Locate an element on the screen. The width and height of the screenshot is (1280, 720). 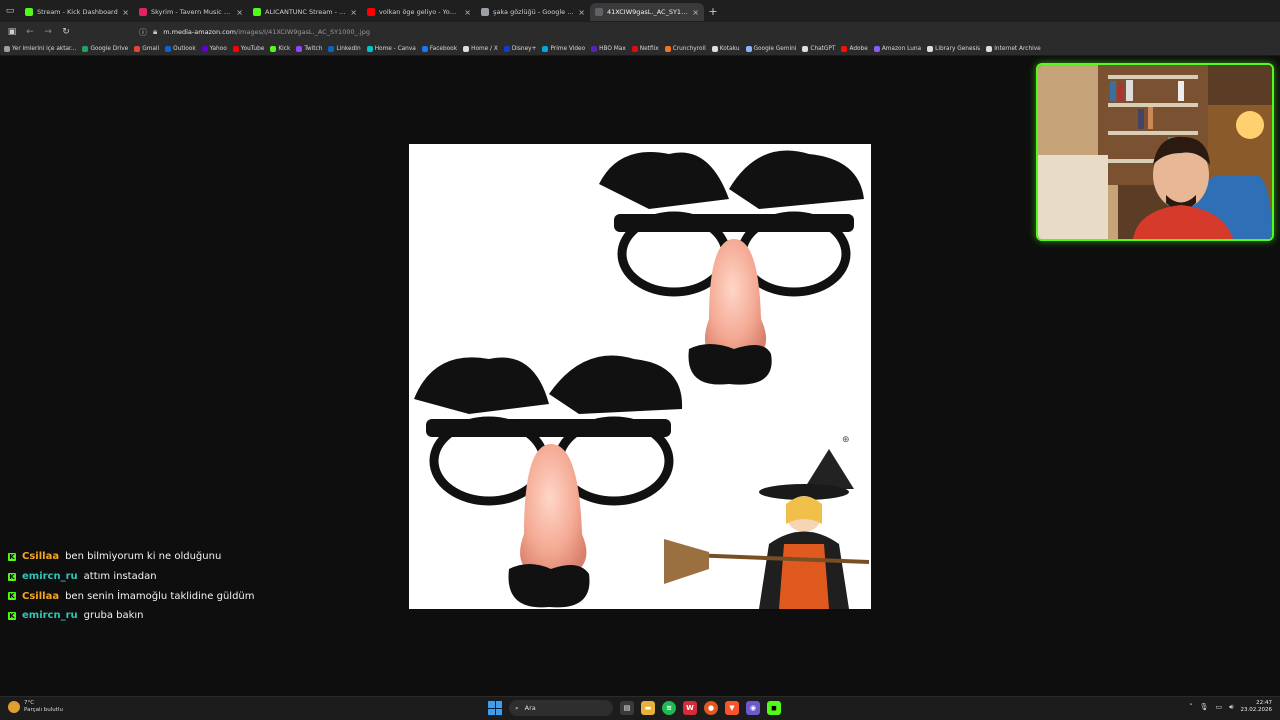
kick-badge-icon: K is located at coordinates (12, 576).